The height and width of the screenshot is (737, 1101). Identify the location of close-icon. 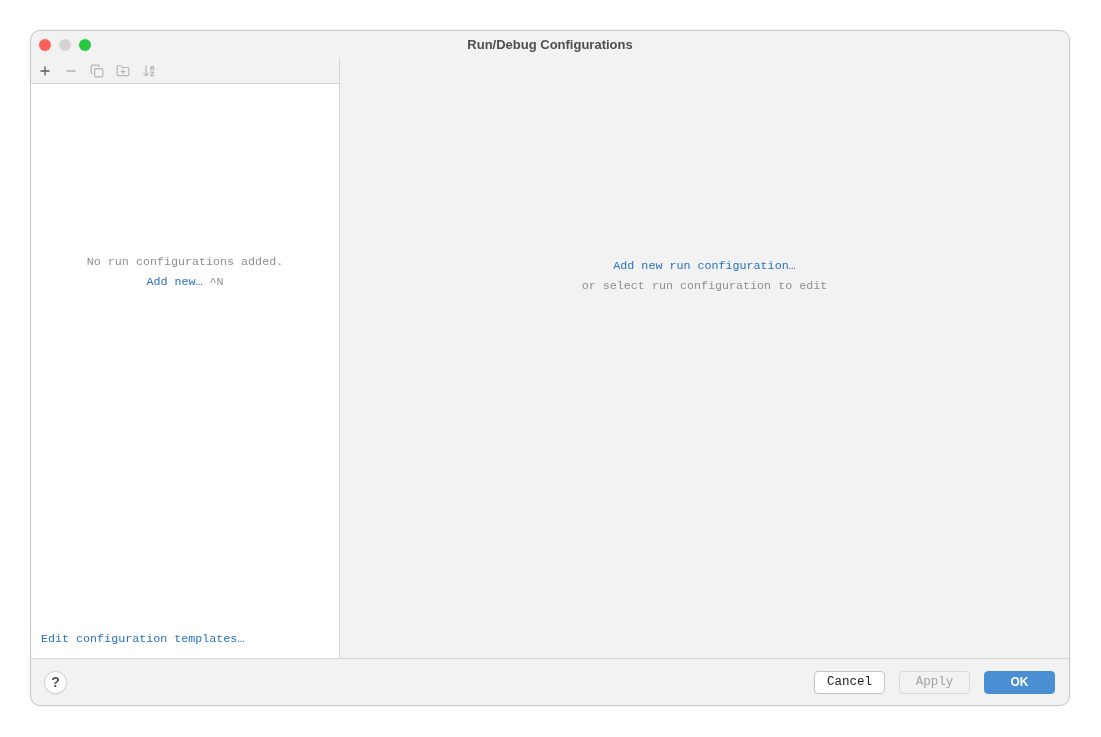
(45, 44).